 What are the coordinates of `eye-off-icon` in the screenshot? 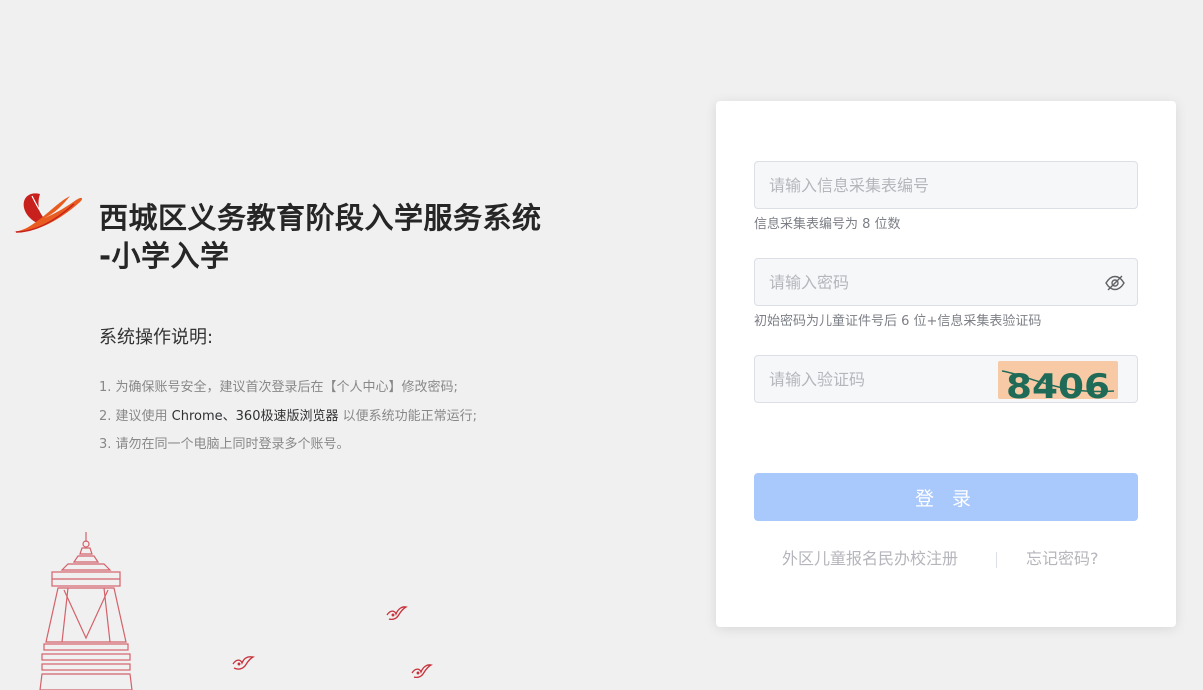 It's located at (1115, 283).